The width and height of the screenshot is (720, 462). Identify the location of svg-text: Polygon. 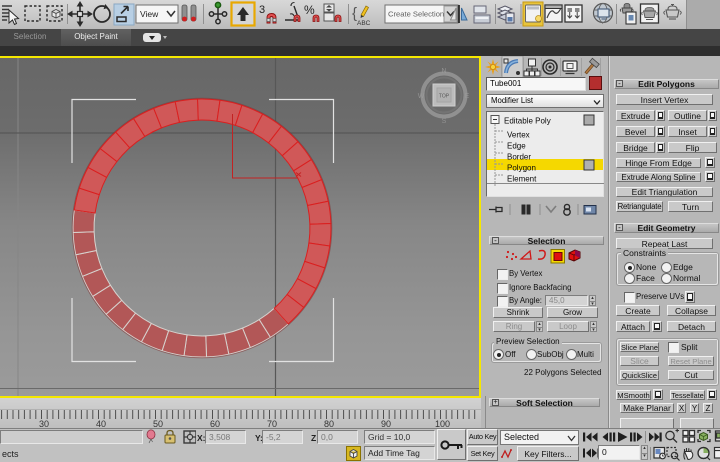
(521, 168).